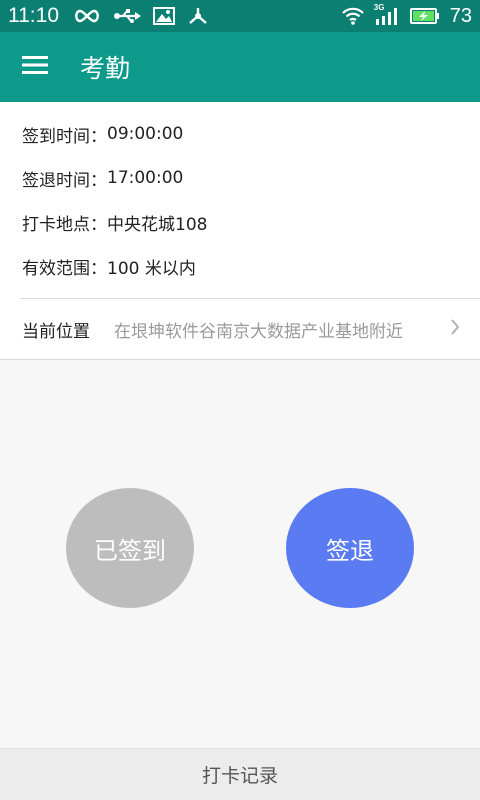 Image resolution: width=480 pixels, height=800 pixels. I want to click on sign-out-button: 签退, so click(350, 548).